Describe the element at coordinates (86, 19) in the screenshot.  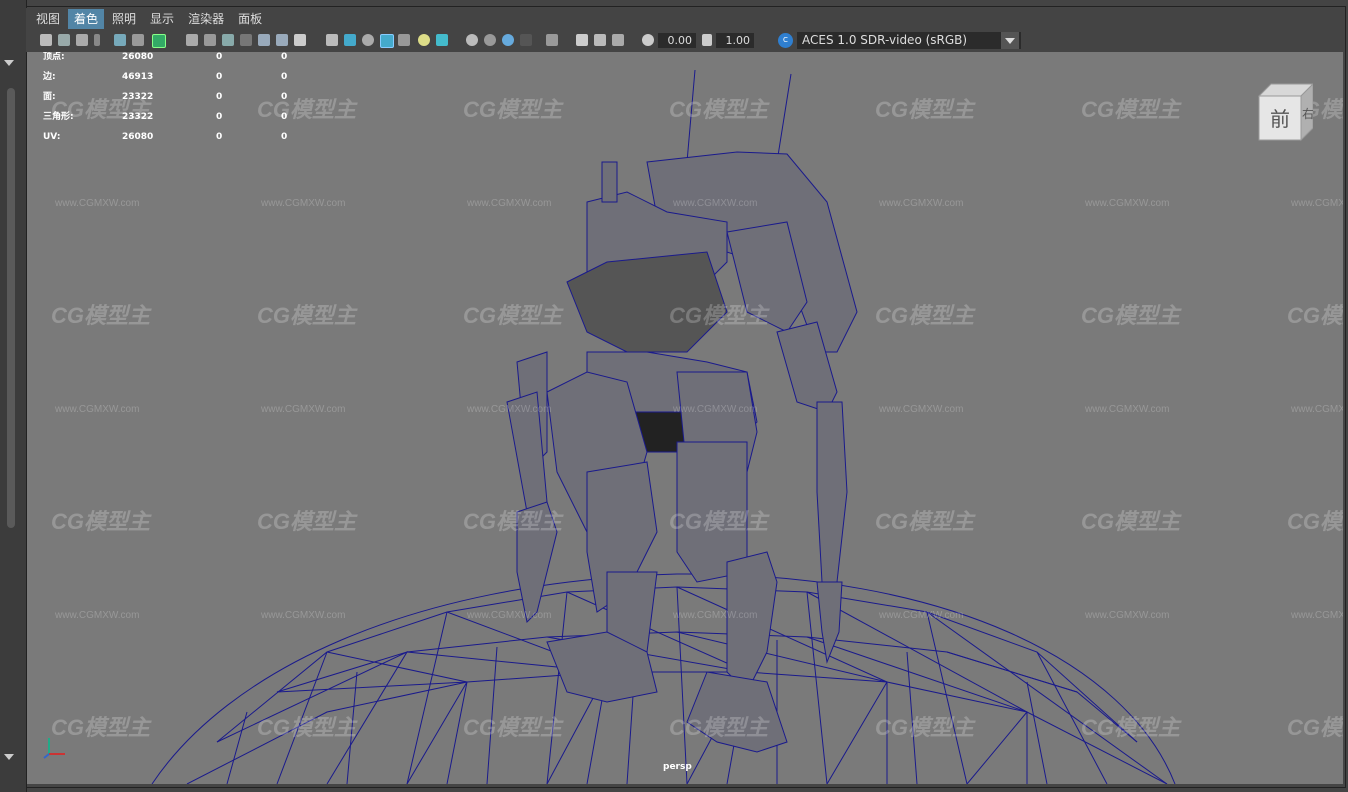
I see `menu-shading: 着色` at that location.